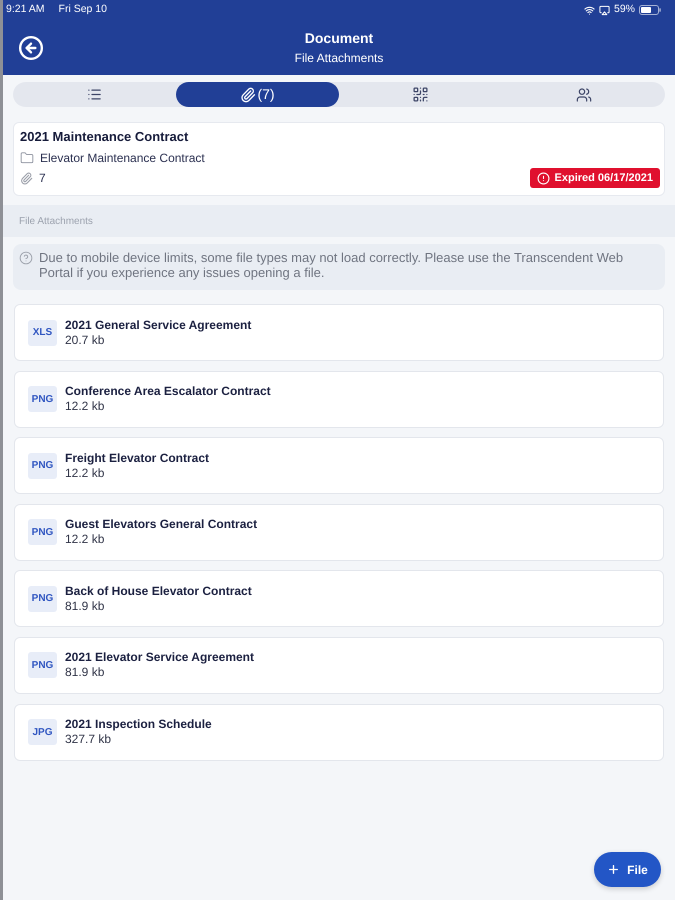 This screenshot has width=675, height=900. I want to click on file-type-label: JPG, so click(42, 732).